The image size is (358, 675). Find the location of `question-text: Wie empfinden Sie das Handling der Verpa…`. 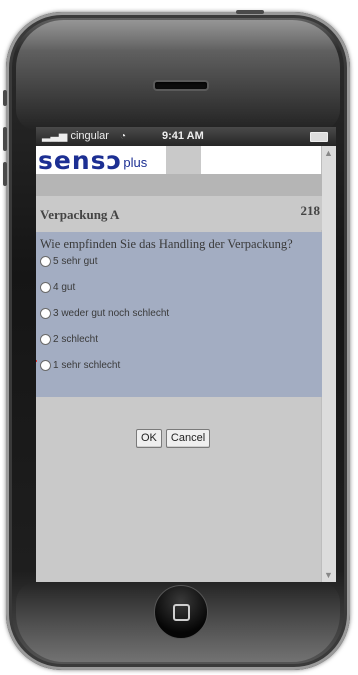

question-text: Wie empfinden Sie das Handling der Verpa… is located at coordinates (166, 244).